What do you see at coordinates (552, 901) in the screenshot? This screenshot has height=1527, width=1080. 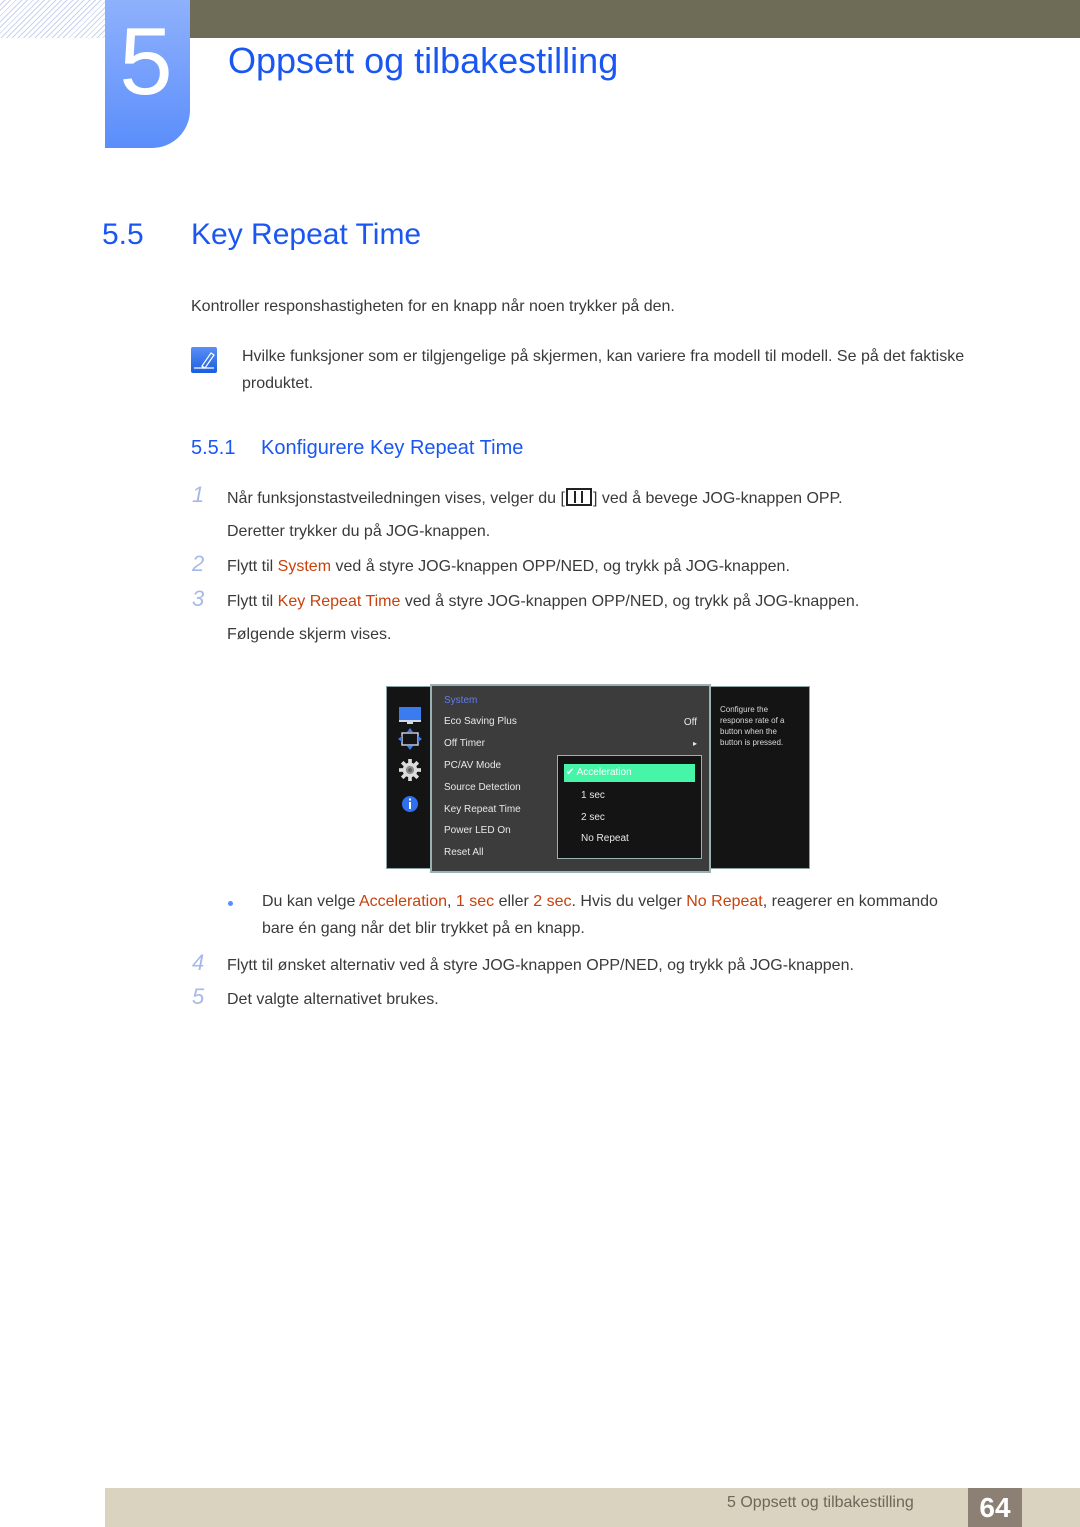 I see `highlight-term: 2 sec` at bounding box center [552, 901].